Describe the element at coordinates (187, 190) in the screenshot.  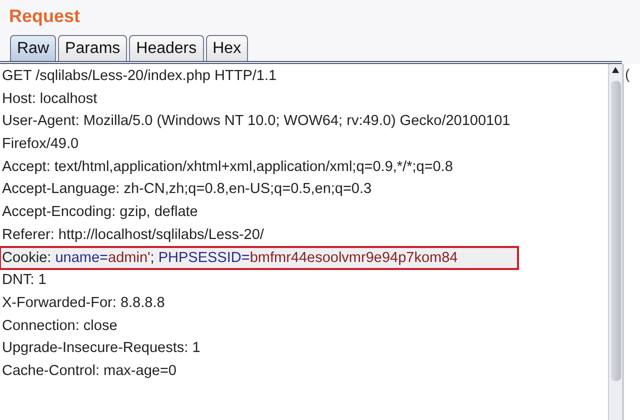
I see `request-line: Accept-Language: zh-CN,zh;q=0.8,en-US;q=0.5,en;q=0.3` at that location.